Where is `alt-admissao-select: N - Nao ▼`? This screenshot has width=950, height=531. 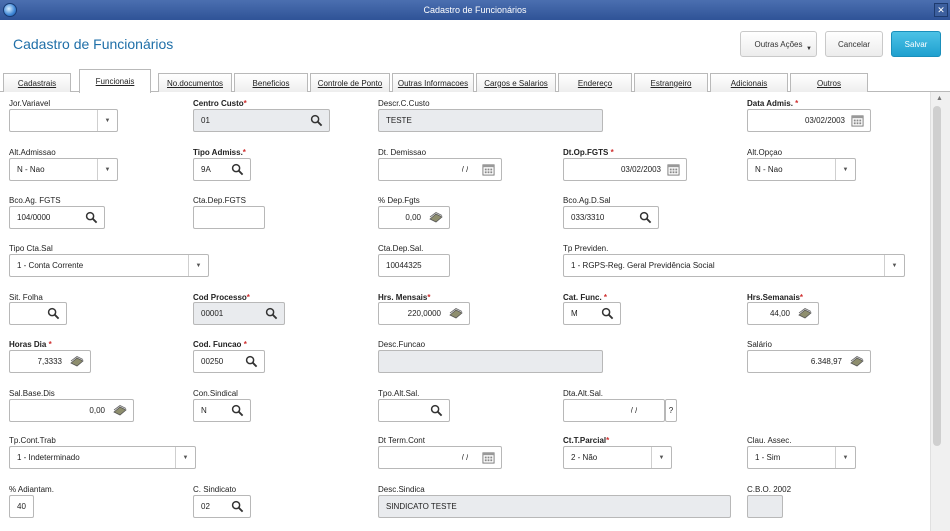 alt-admissao-select: N - Nao ▼ is located at coordinates (63, 169).